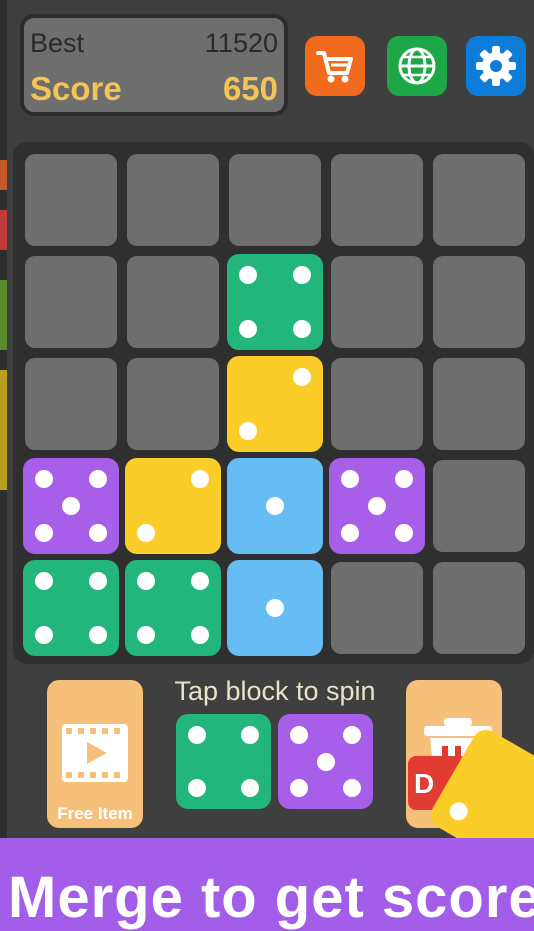  I want to click on shop-button, so click(335, 66).